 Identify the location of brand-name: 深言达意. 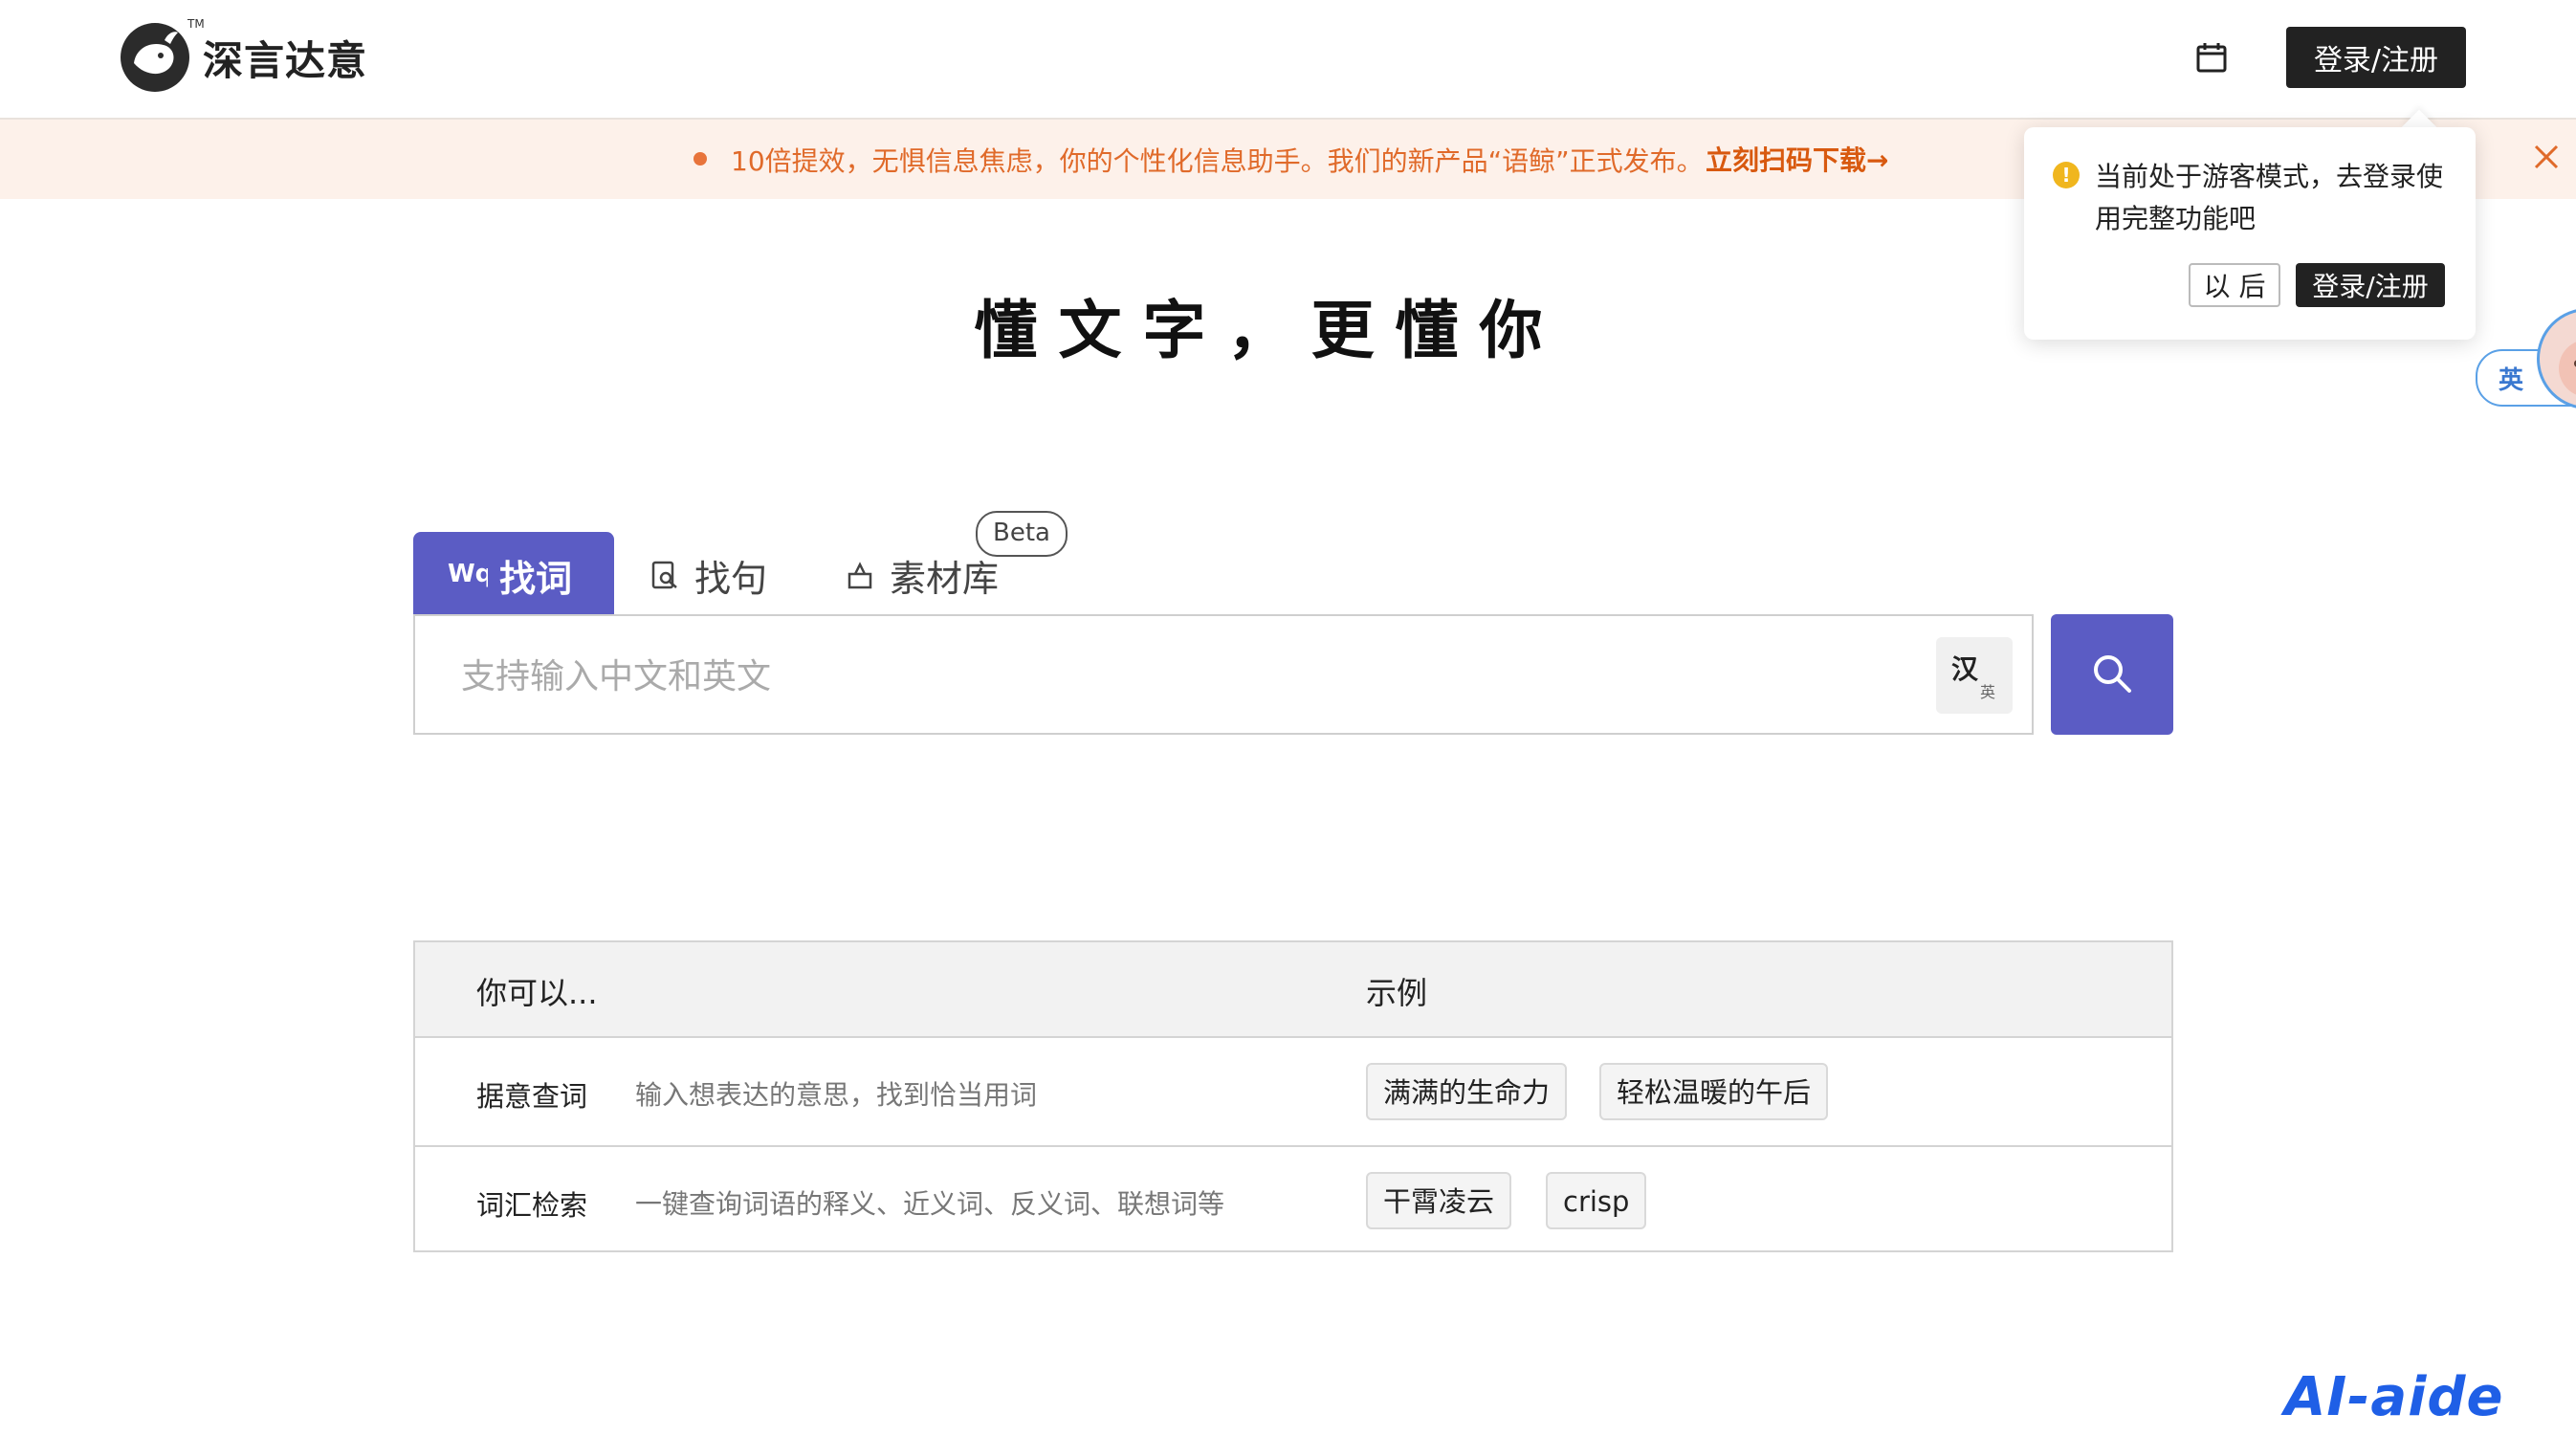
(285, 58).